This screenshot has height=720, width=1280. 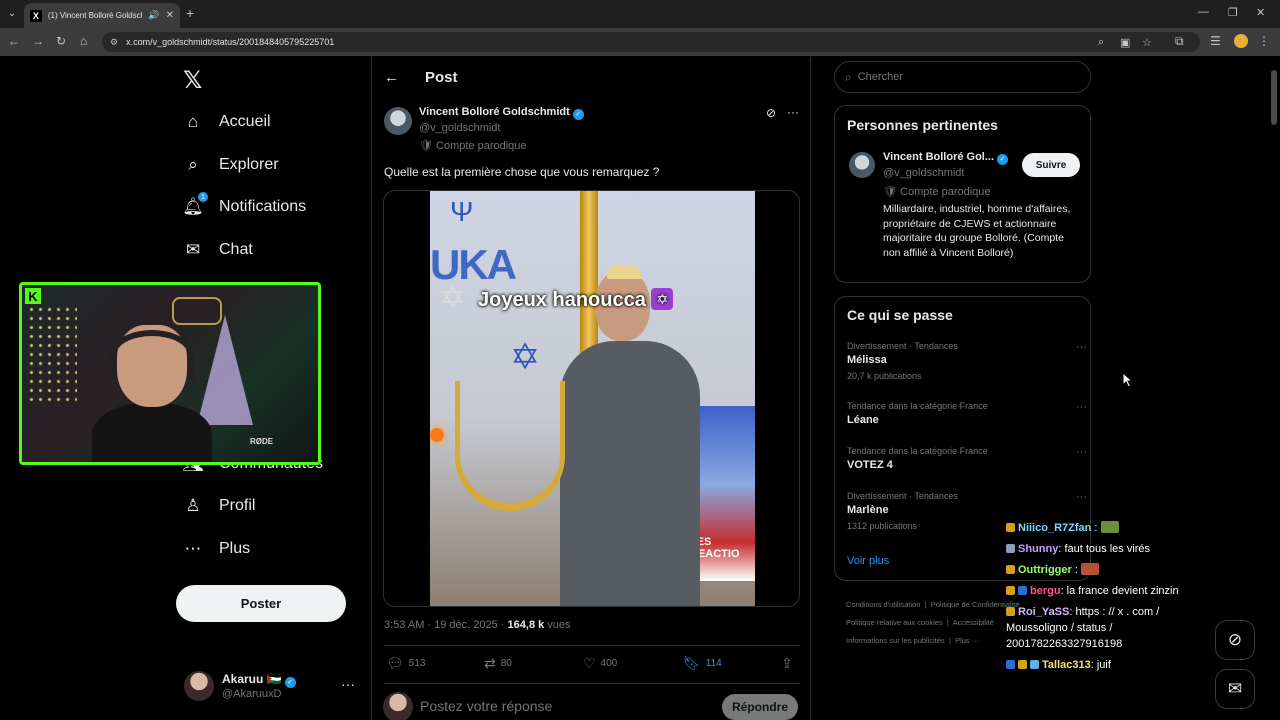 I want to click on chat-message: Outtrigger :, so click(x=1106, y=570).